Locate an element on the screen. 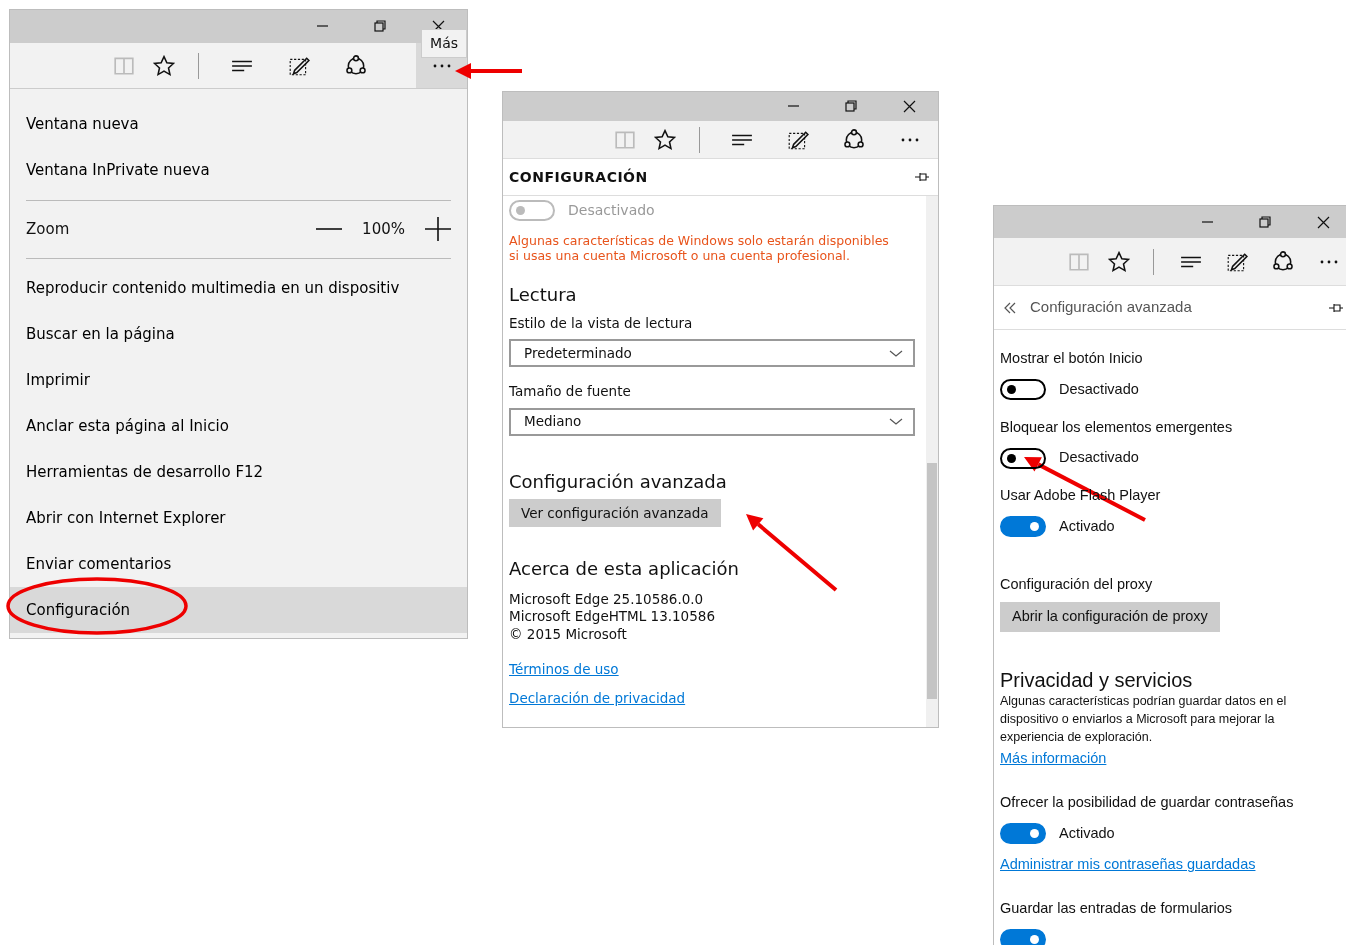 The height and width of the screenshot is (945, 1346). setting-label: Guardar las entradas de formularios is located at coordinates (1117, 908).